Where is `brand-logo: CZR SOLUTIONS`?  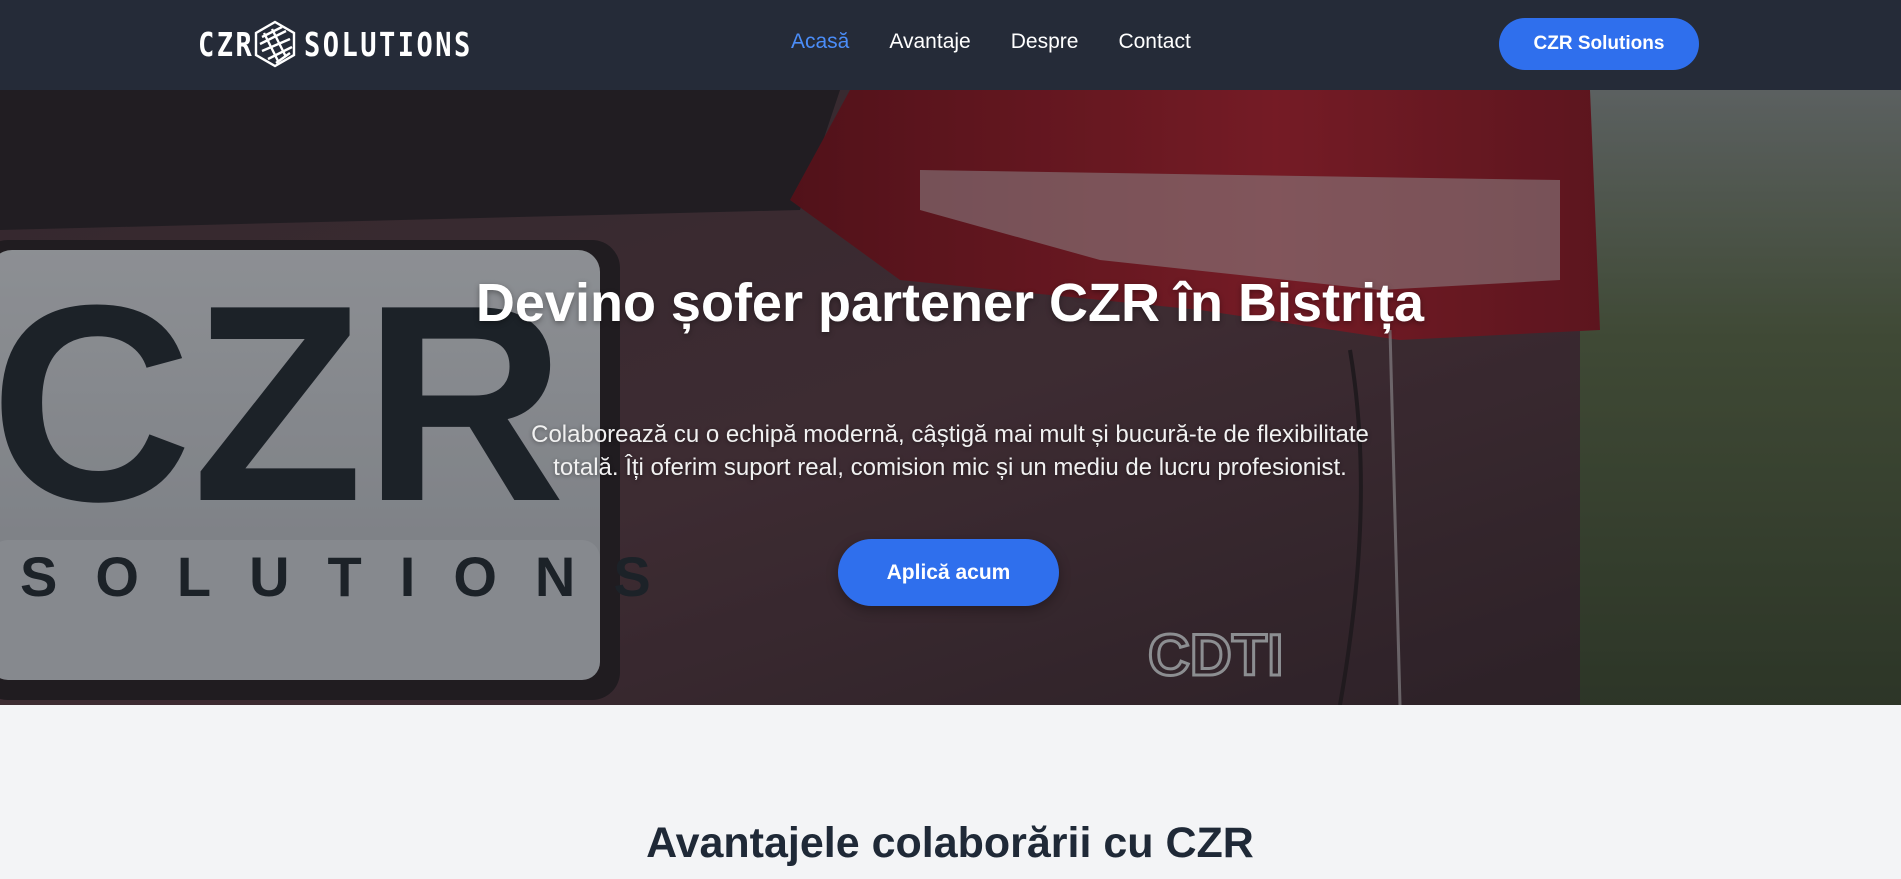
brand-logo: CZR SOLUTIONS is located at coordinates (354, 44).